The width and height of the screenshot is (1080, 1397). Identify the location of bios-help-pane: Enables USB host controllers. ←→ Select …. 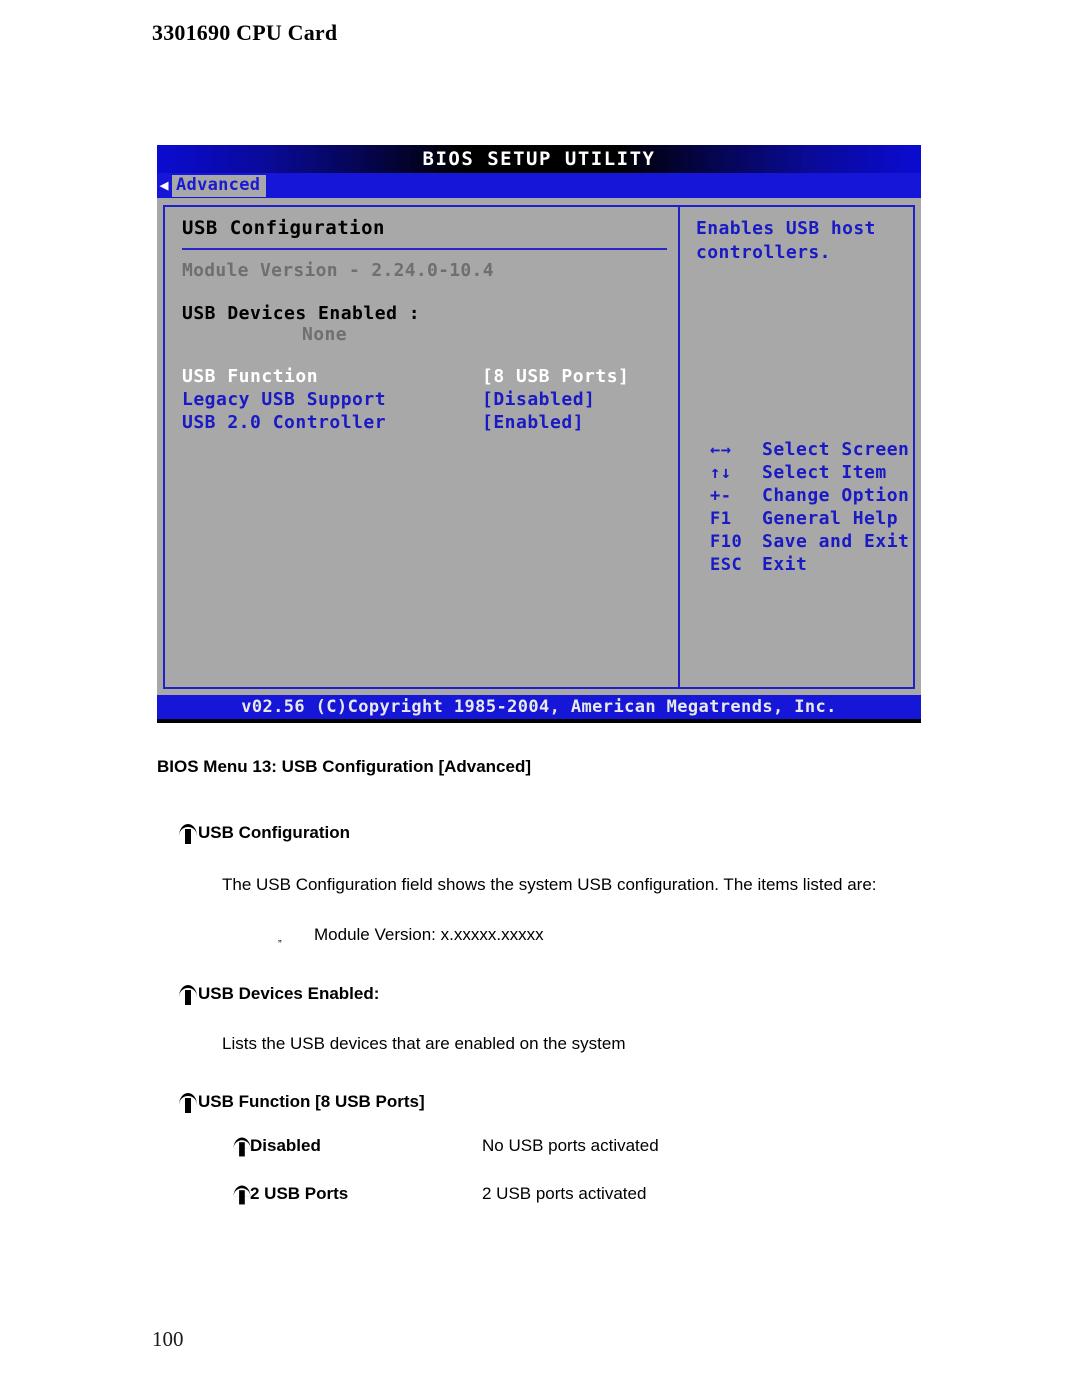
(796, 447).